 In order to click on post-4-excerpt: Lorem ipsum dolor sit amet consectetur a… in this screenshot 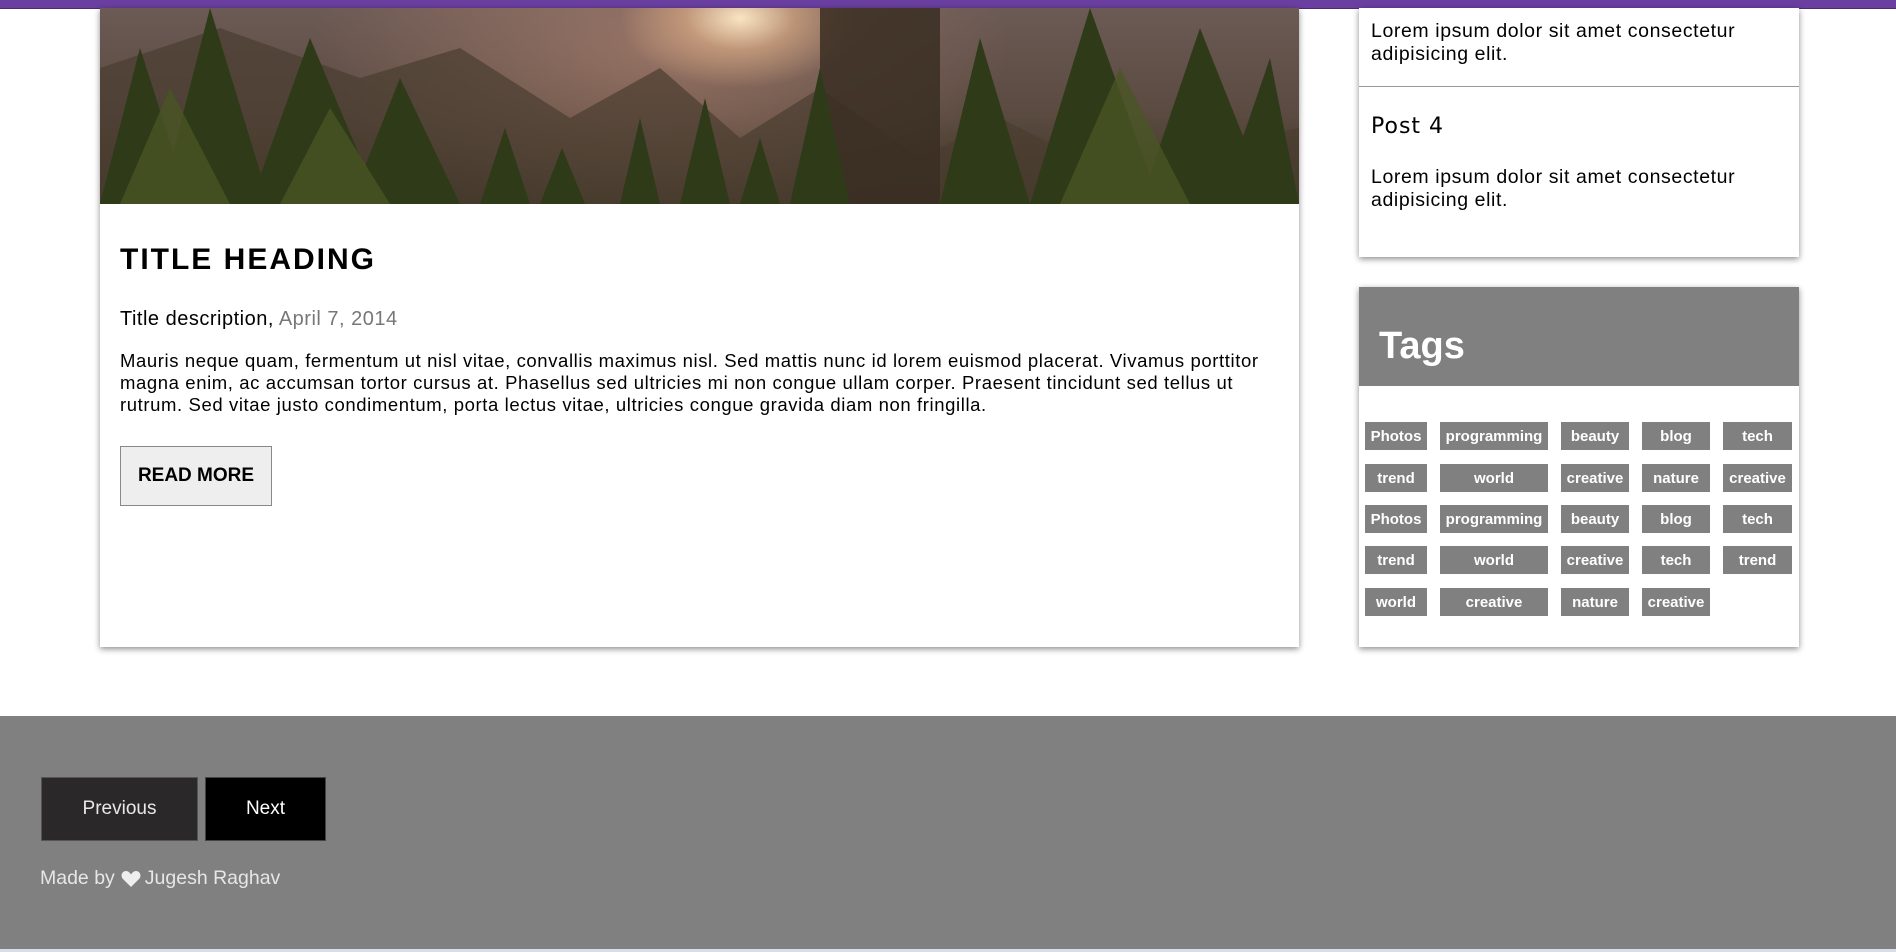, I will do `click(1553, 188)`.